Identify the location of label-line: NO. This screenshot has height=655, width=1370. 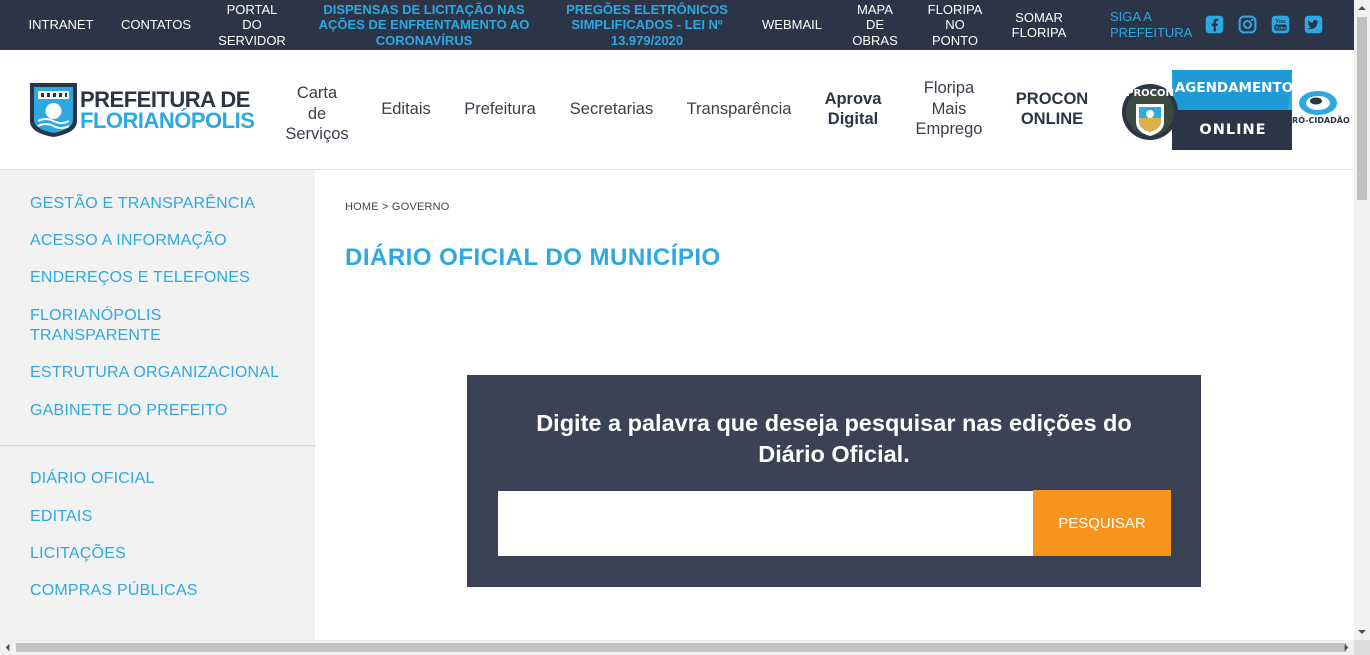
(955, 25).